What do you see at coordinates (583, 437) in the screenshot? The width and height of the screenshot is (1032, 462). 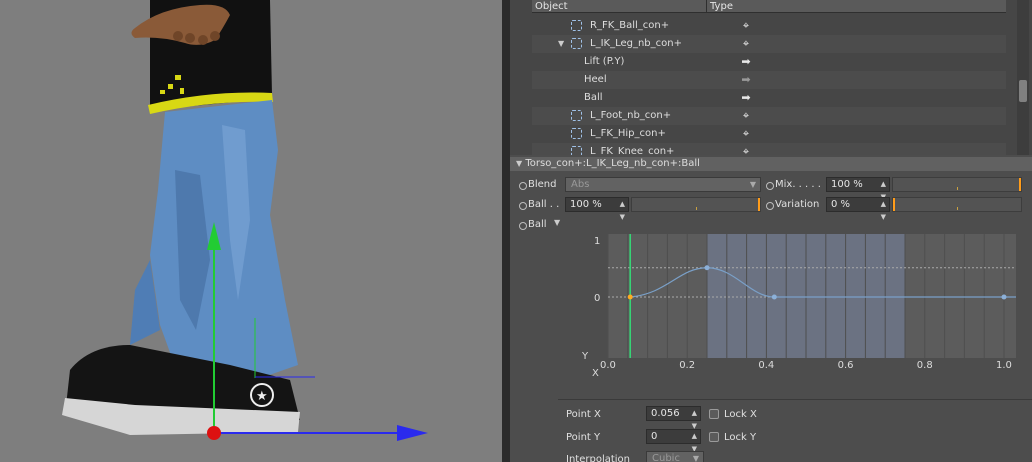 I see `point-y-label: Point Y` at bounding box center [583, 437].